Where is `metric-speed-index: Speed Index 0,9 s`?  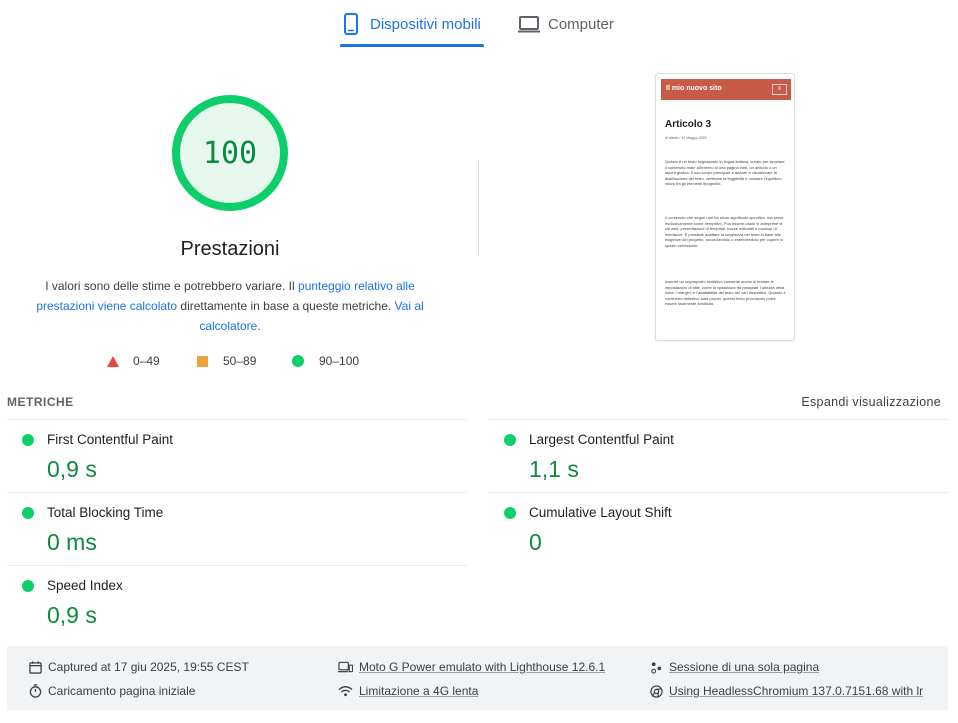
metric-speed-index: Speed Index 0,9 s is located at coordinates (227, 601).